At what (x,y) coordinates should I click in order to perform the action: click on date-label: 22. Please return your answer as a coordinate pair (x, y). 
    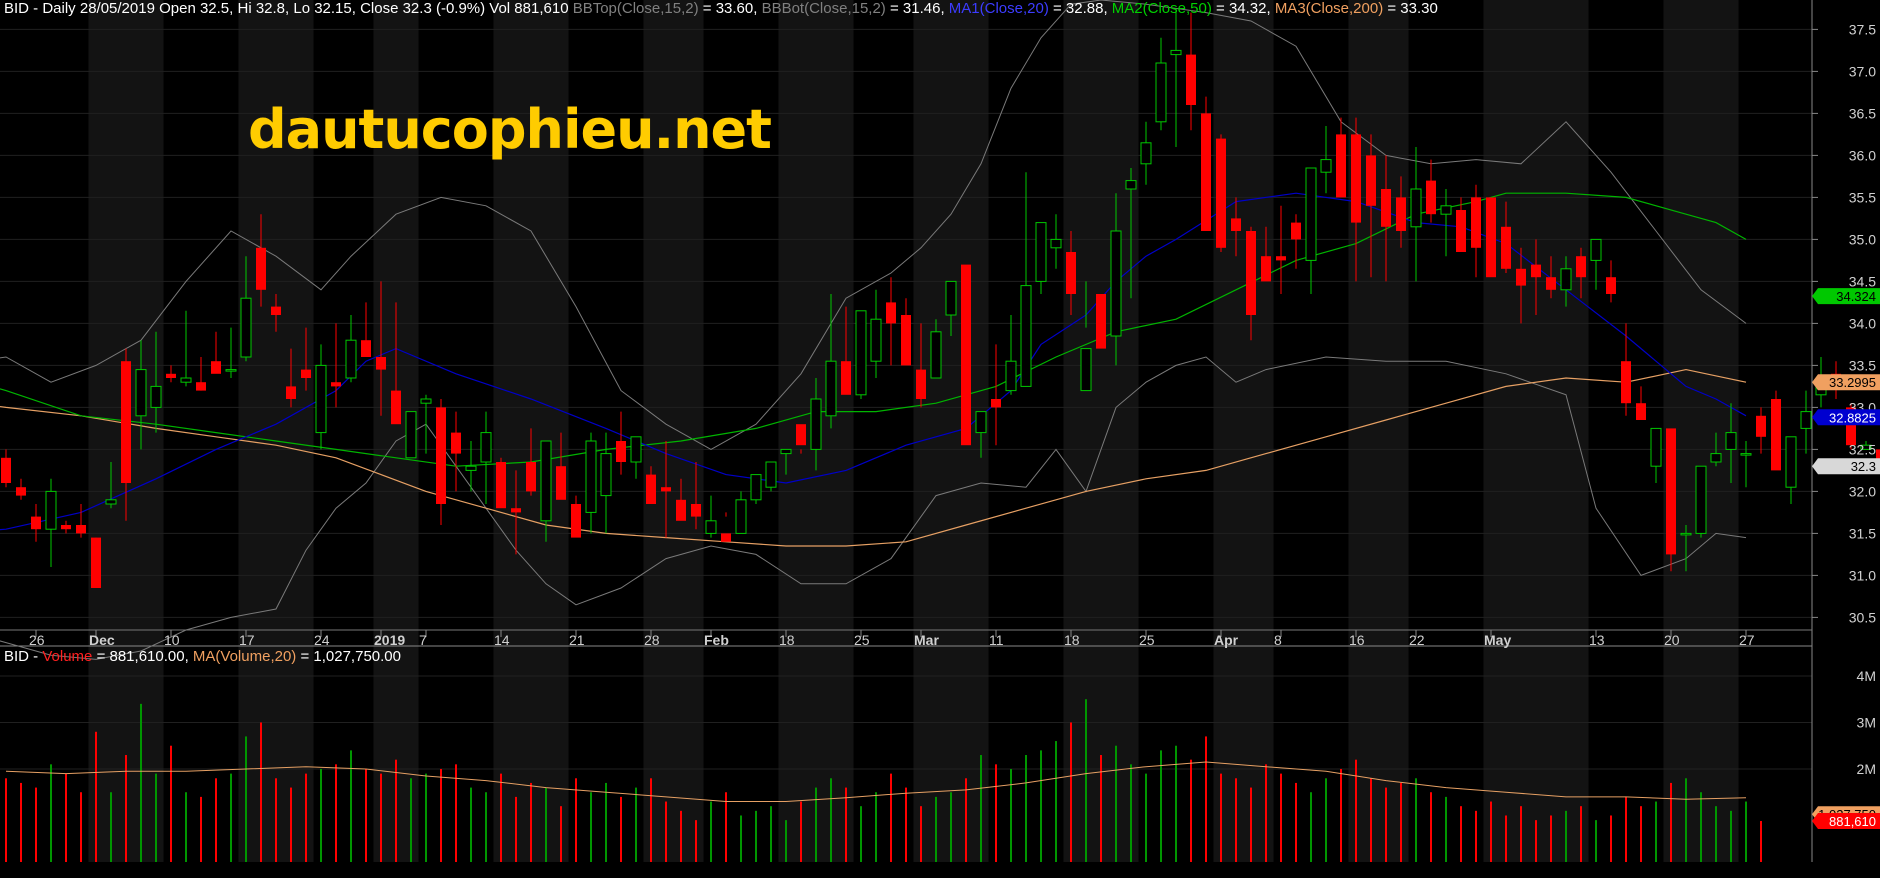
    Looking at the image, I should click on (1417, 640).